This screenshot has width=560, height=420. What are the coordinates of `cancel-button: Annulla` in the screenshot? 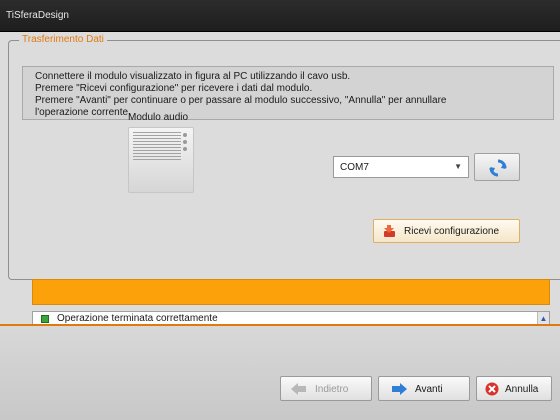 It's located at (514, 388).